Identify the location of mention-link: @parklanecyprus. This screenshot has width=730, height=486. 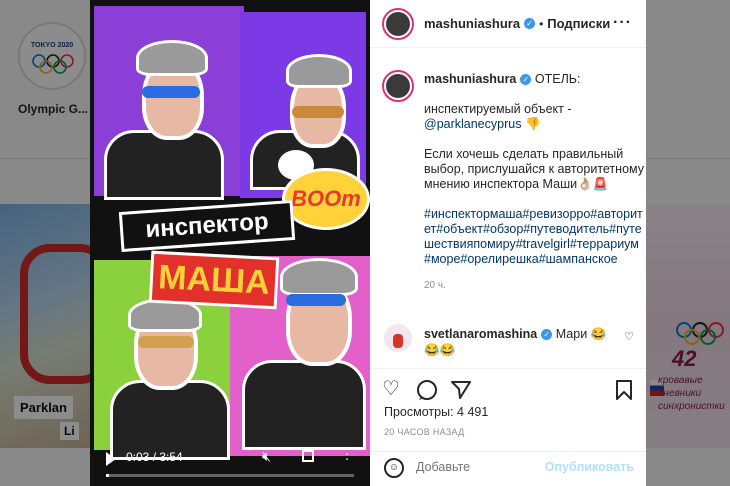
(472, 124).